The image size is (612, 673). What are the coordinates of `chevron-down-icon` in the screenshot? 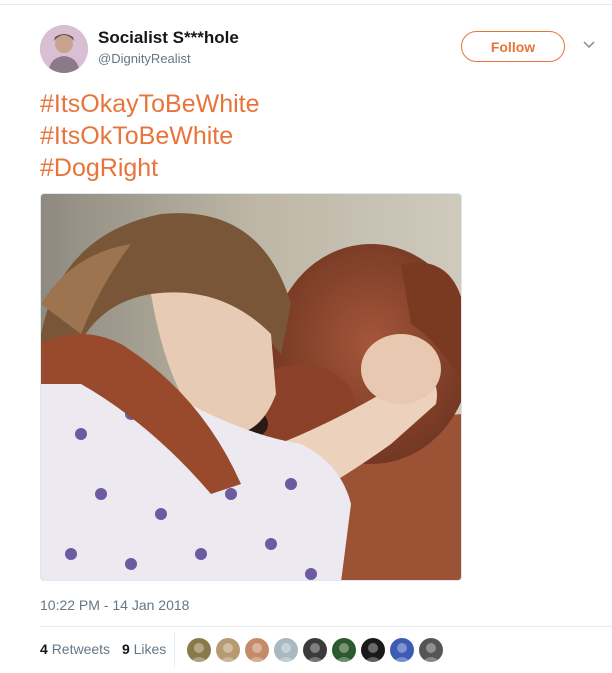 It's located at (589, 45).